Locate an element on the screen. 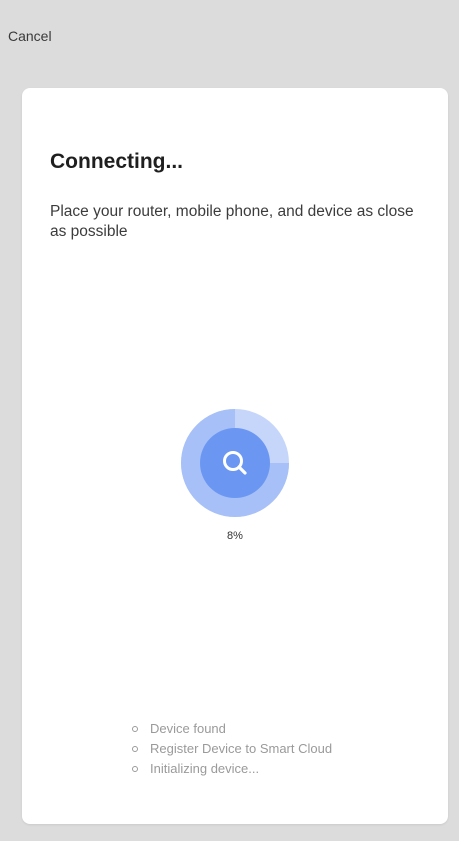 Image resolution: width=459 pixels, height=841 pixels. cancel-button: Cancel is located at coordinates (30, 36).